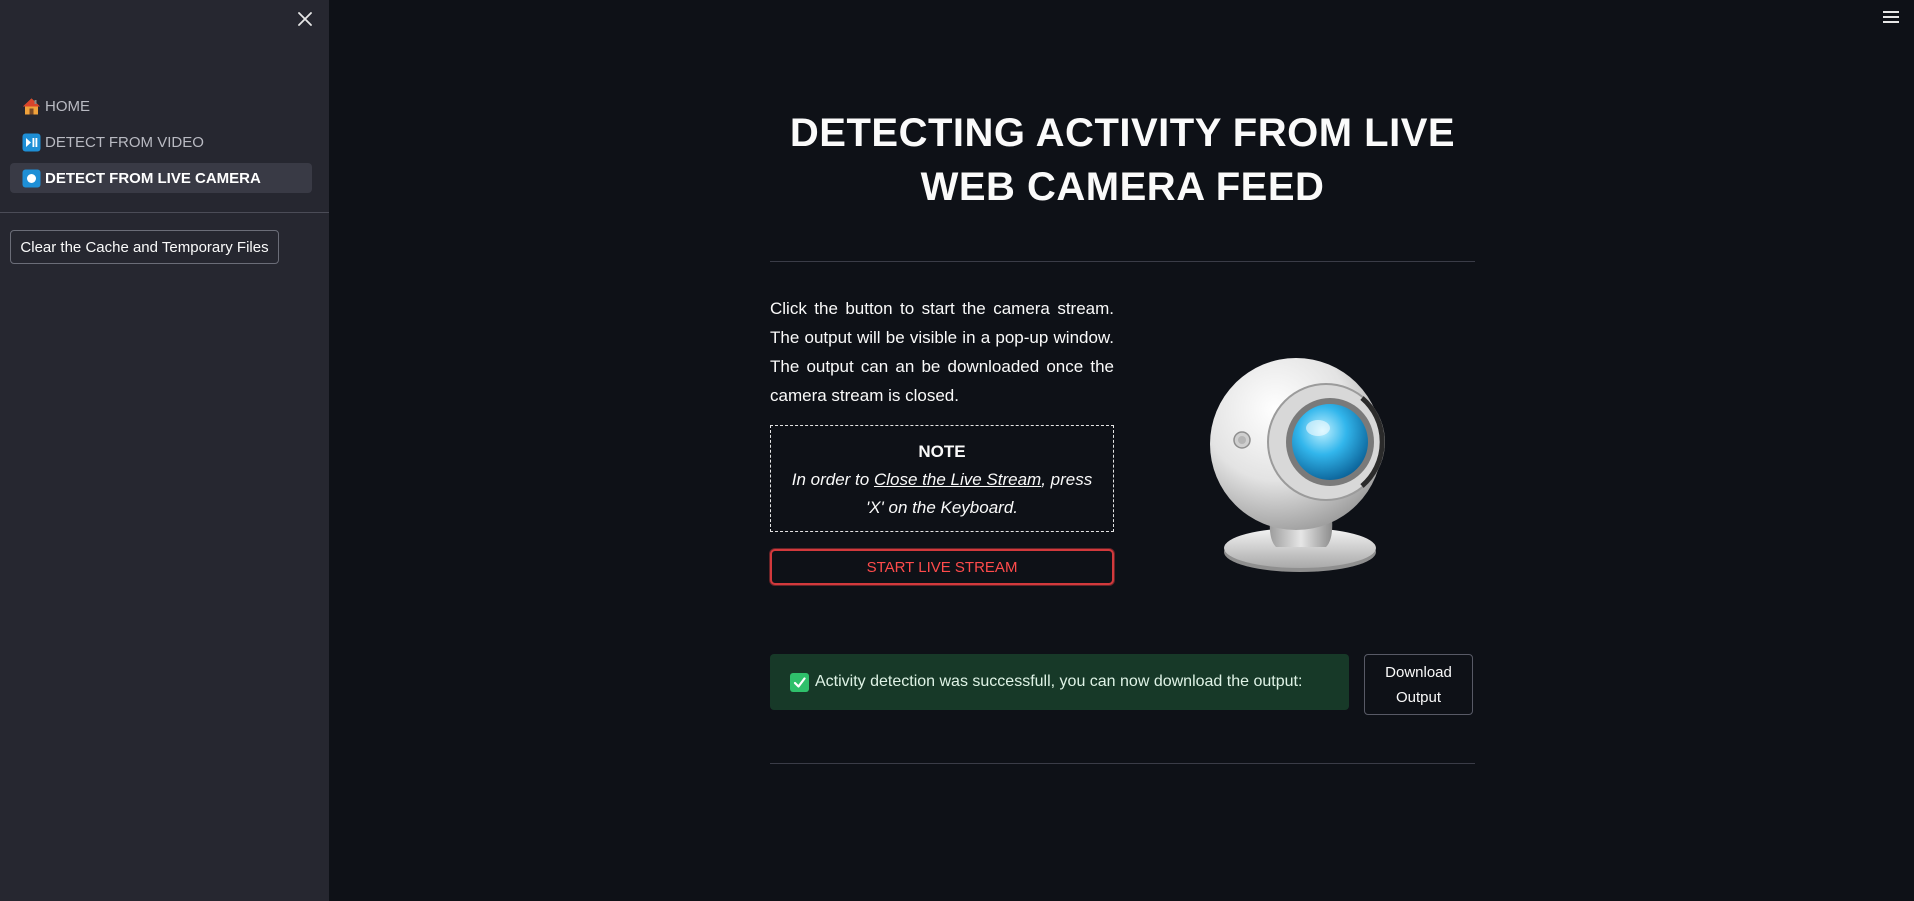 The width and height of the screenshot is (1914, 901). What do you see at coordinates (31, 178) in the screenshot?
I see `record-button-icon` at bounding box center [31, 178].